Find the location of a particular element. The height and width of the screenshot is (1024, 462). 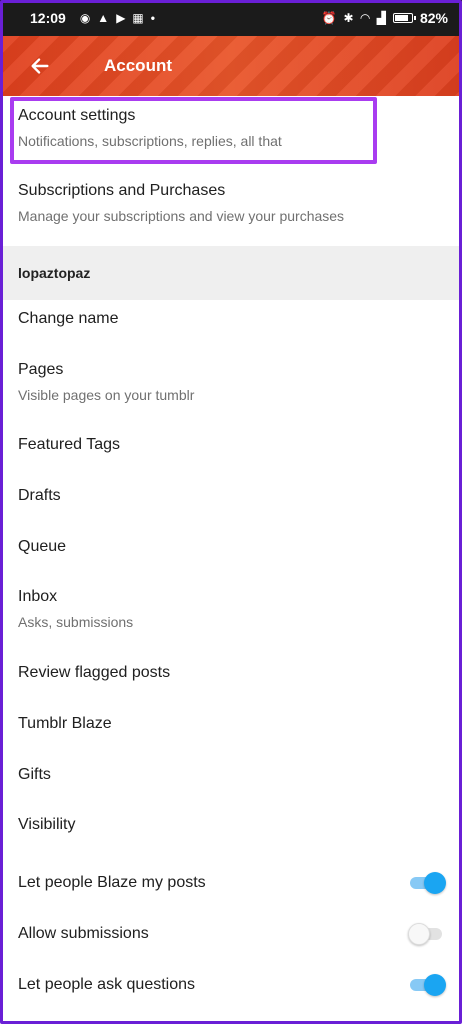

app-notification-icon: ▲ is located at coordinates (103, 18).